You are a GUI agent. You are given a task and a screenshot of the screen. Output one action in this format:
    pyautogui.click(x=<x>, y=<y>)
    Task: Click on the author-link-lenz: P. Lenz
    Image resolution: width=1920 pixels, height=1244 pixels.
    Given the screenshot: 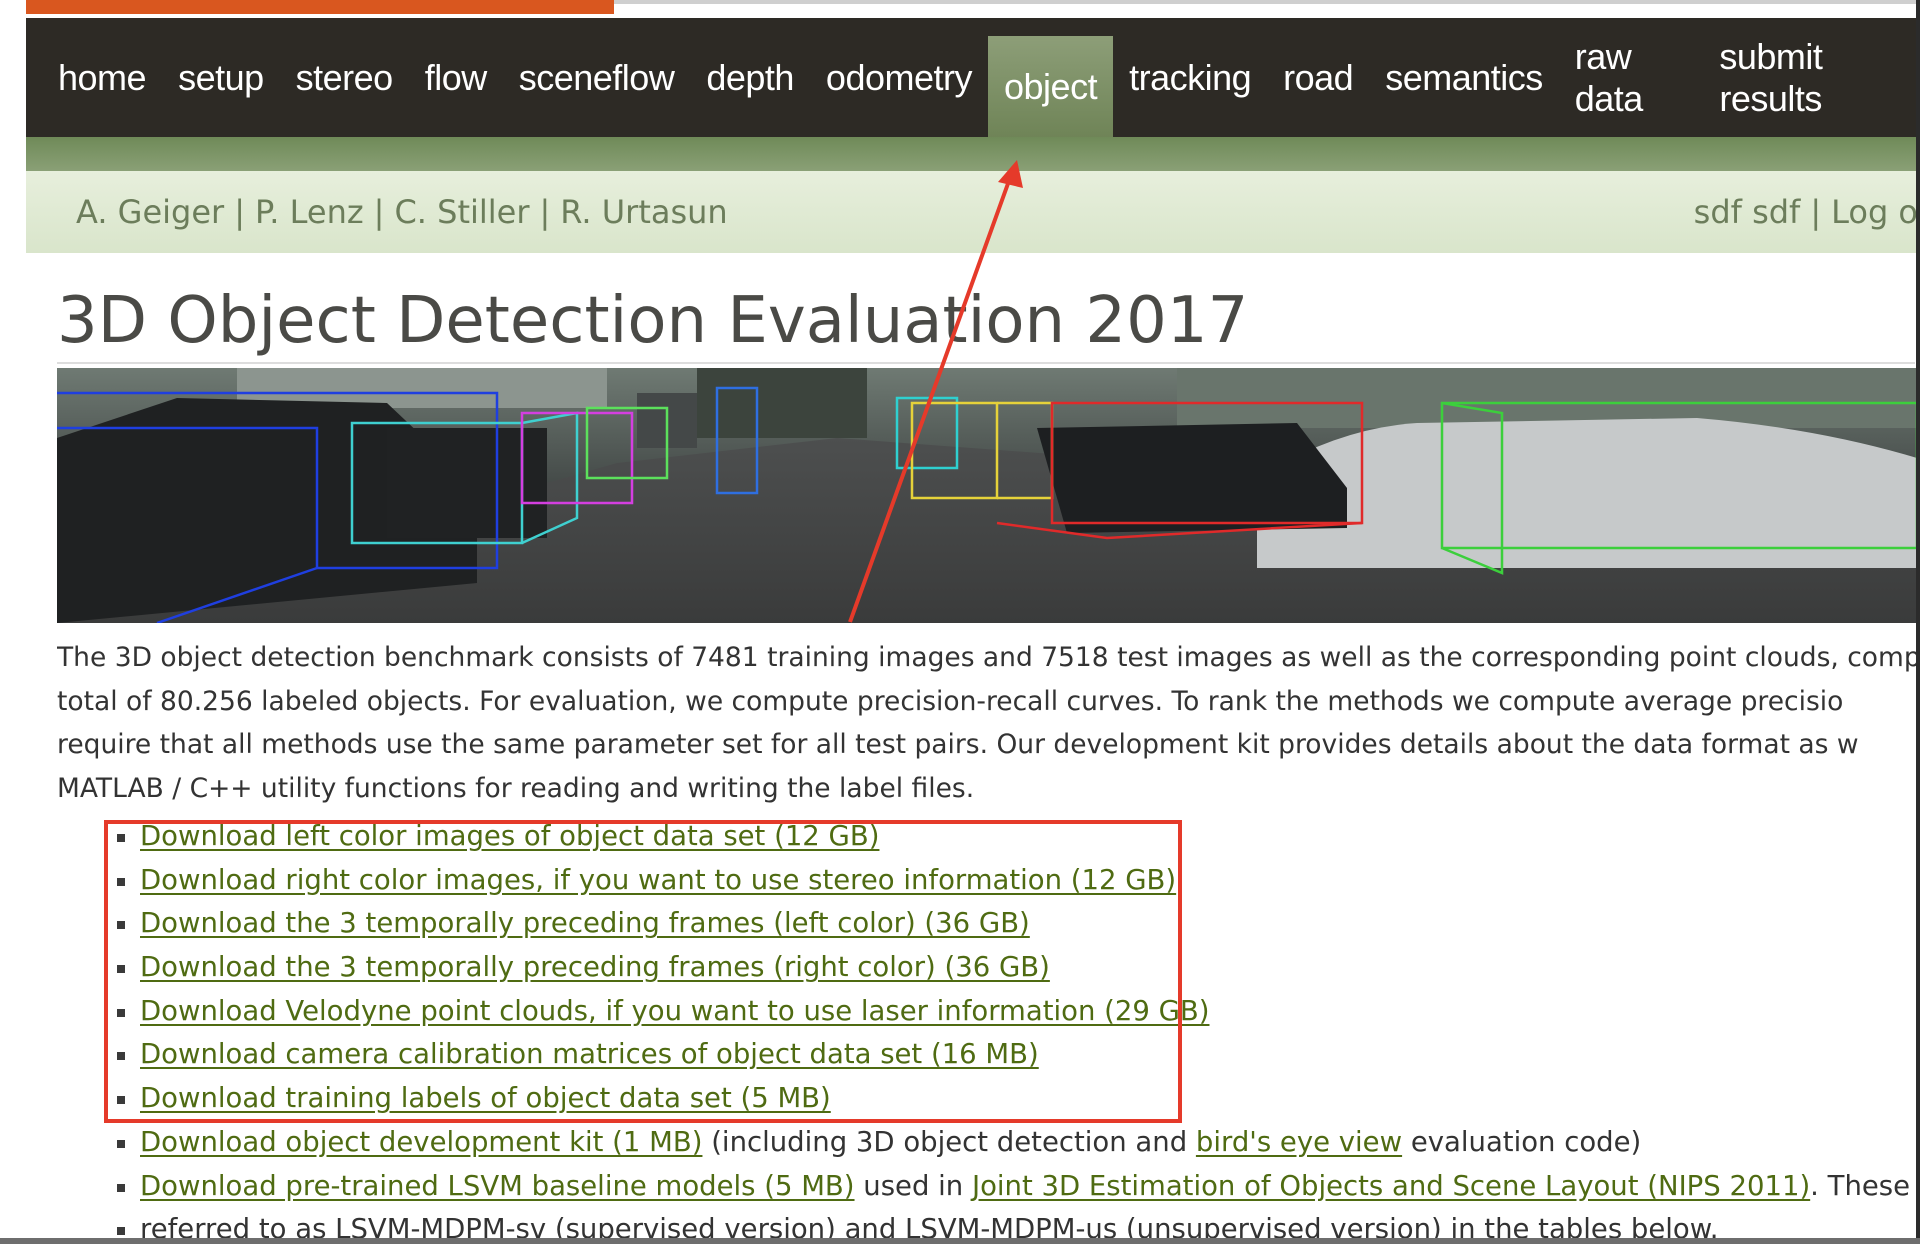 What is the action you would take?
    pyautogui.click(x=309, y=212)
    